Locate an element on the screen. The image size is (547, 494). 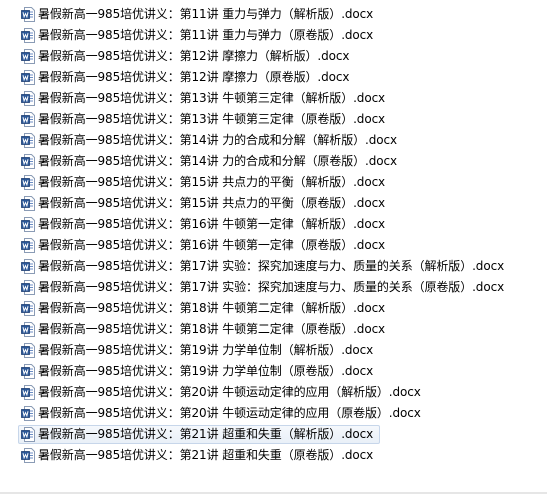
file-item: 暑假新高一985培优讲义：第18讲 牛顿第二定律（原卷版）.docx is located at coordinates (273, 329).